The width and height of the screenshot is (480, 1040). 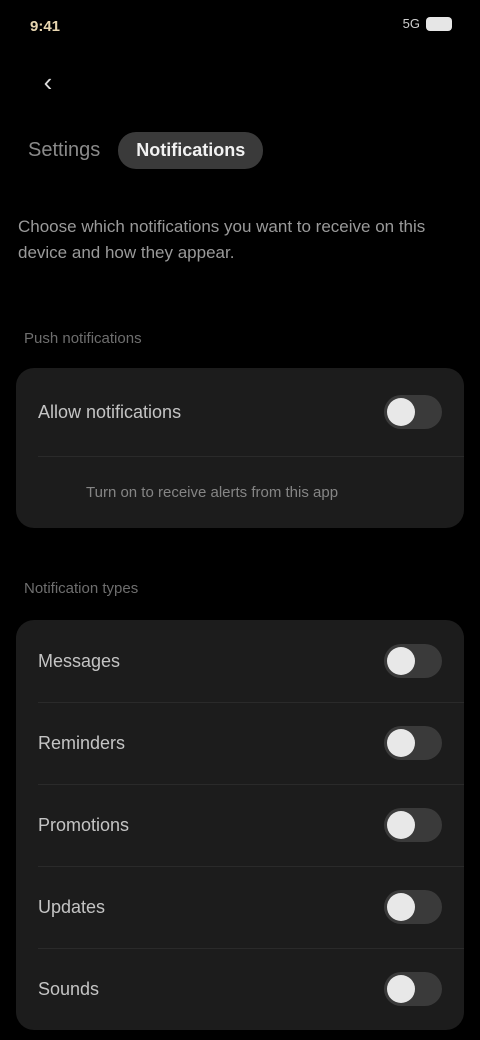 I want to click on reminders-toggle, so click(x=413, y=743).